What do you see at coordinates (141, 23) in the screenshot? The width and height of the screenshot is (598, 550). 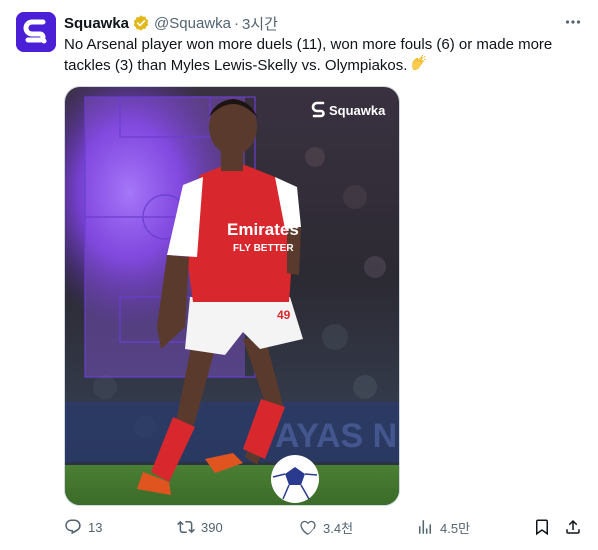 I see `verified-badge-icon` at bounding box center [141, 23].